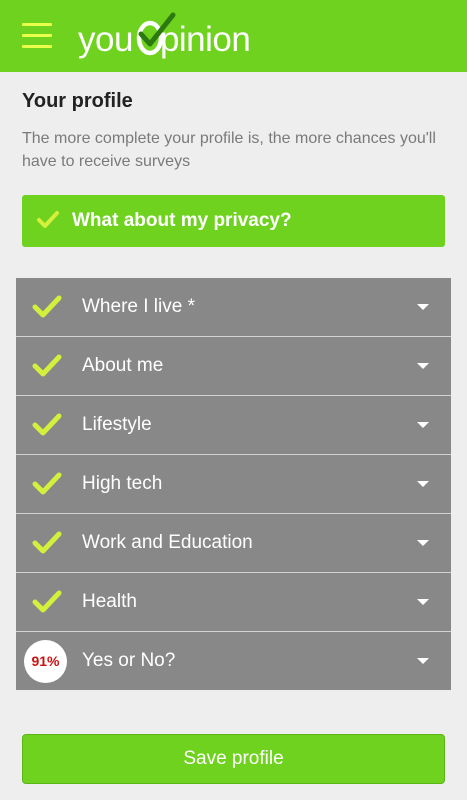 This screenshot has width=467, height=800. I want to click on section-health: Health, so click(233, 602).